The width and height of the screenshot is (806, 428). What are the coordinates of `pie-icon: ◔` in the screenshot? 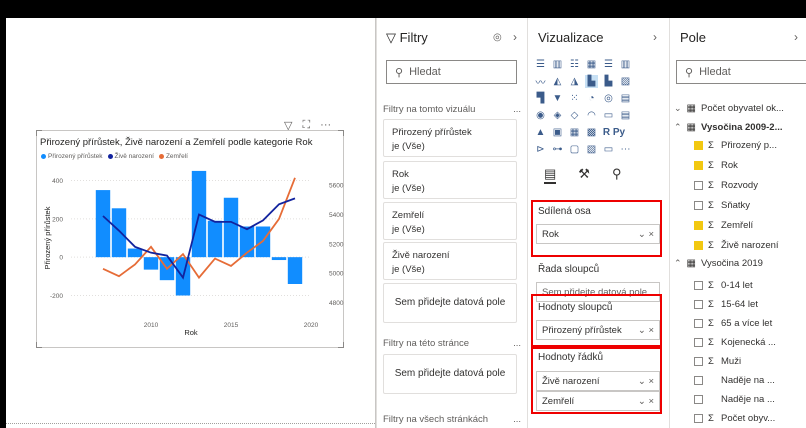 It's located at (591, 98).